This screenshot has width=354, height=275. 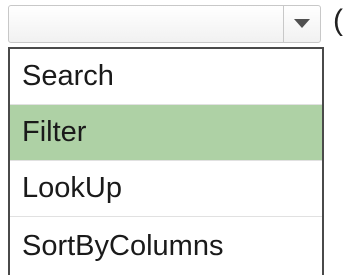 What do you see at coordinates (123, 245) in the screenshot?
I see `list-item-label: SortByColumns` at bounding box center [123, 245].